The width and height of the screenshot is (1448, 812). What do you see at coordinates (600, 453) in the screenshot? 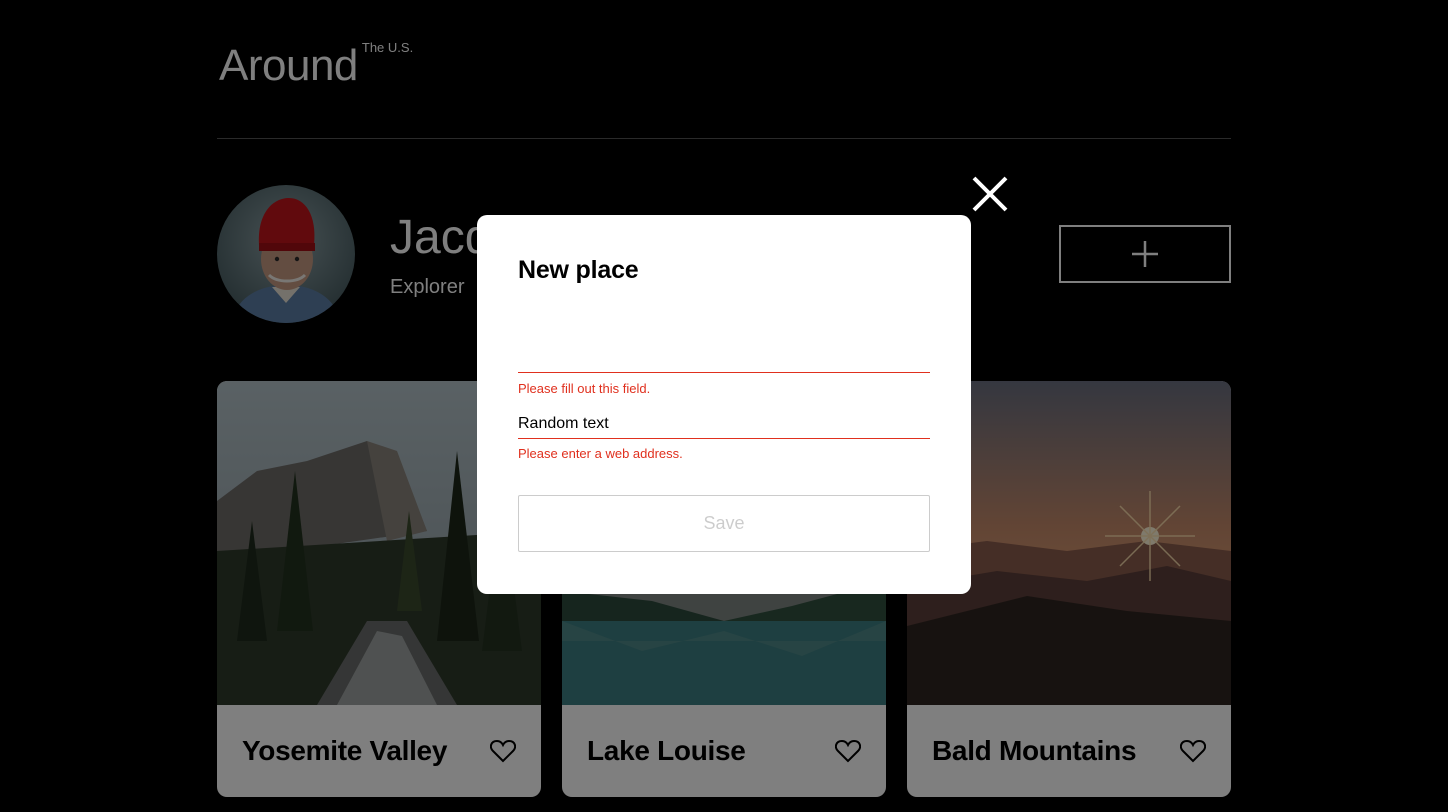
I see `image-link-error: Please enter a web address.` at bounding box center [600, 453].